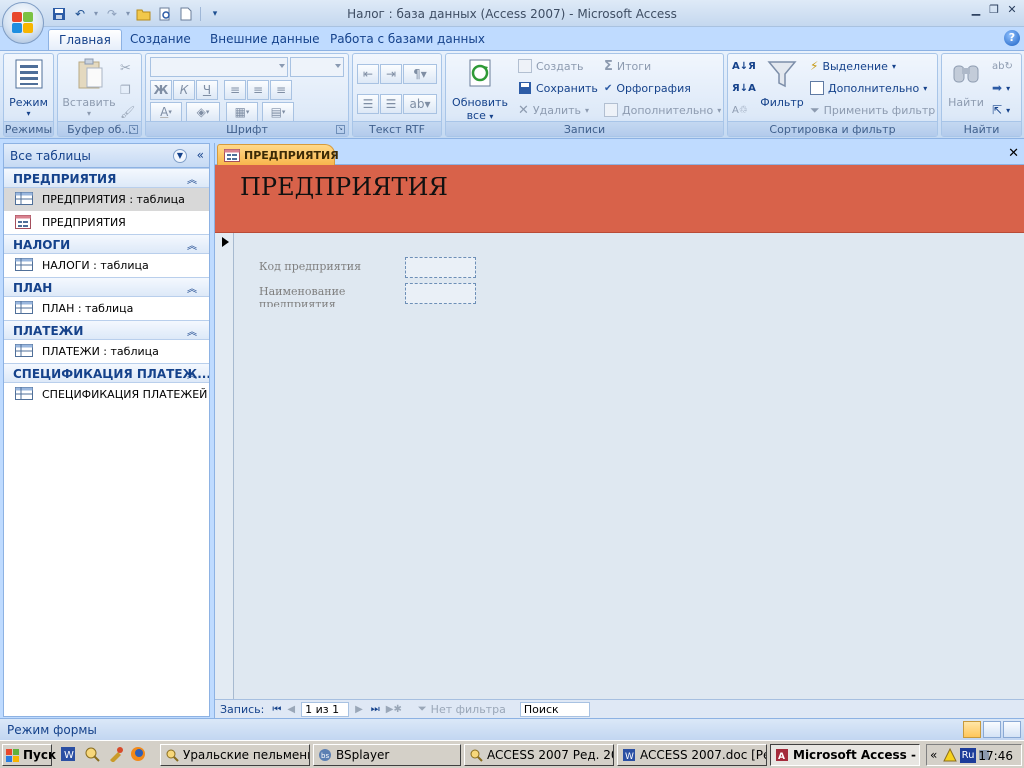 This screenshot has width=1024, height=768. Describe the element at coordinates (133, 129) in the screenshot. I see `clipboard-launcher-icon: ↘` at that location.